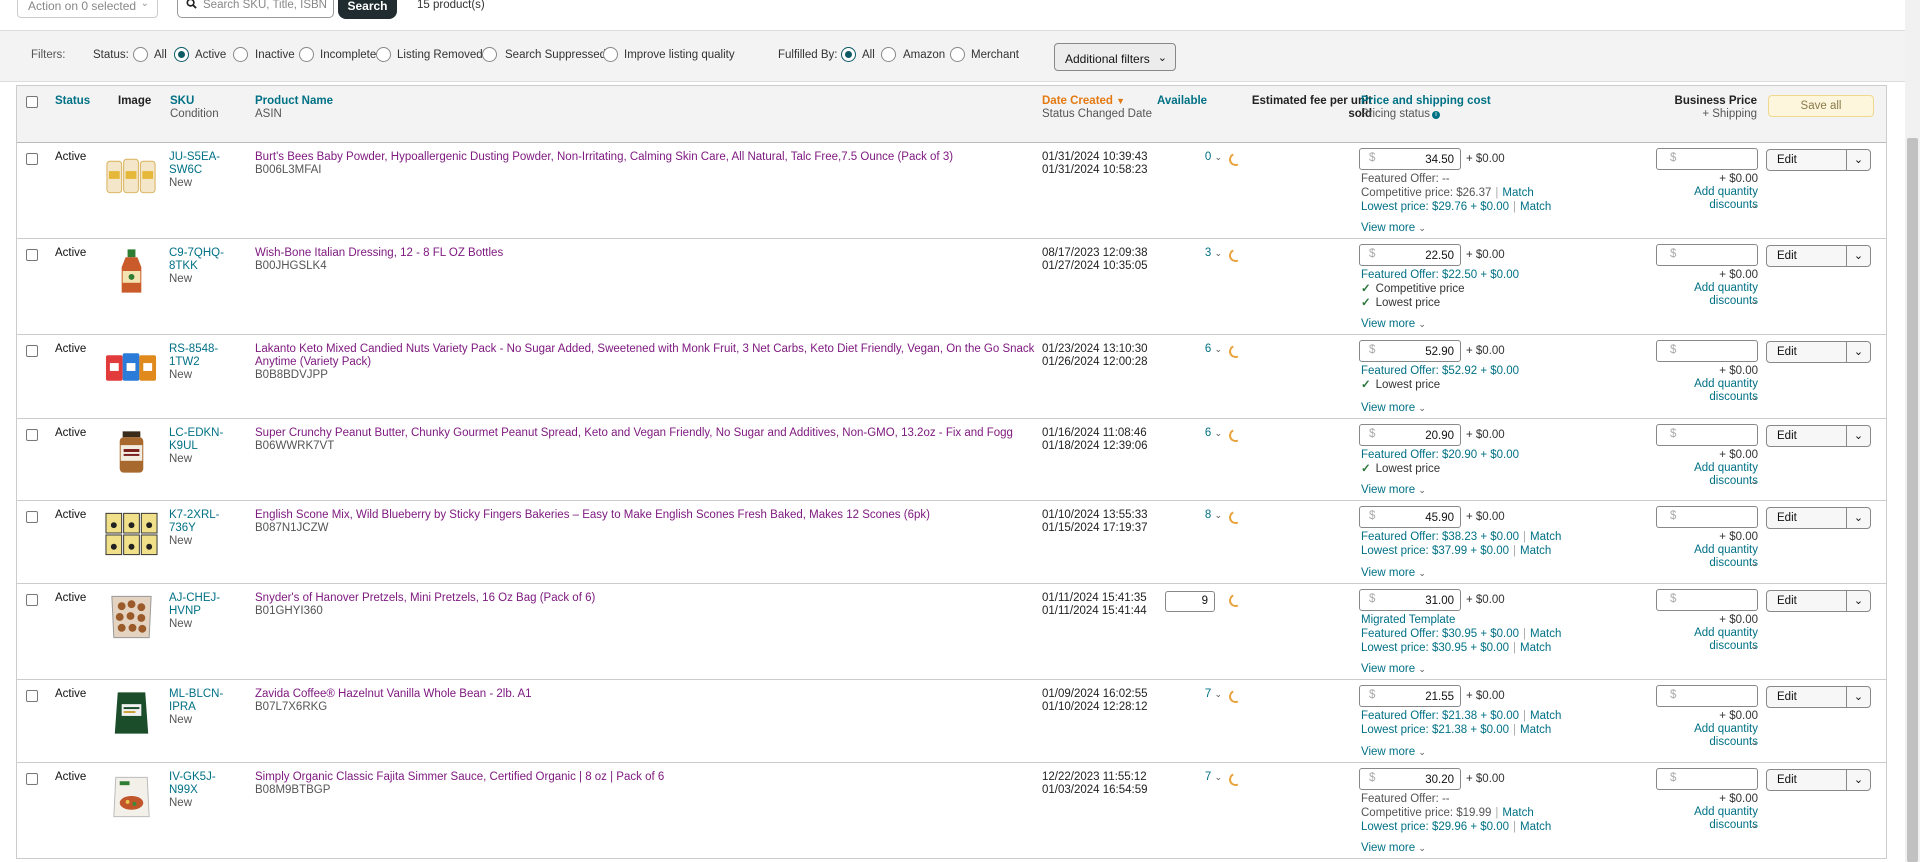 The image size is (1920, 862). I want to click on sku-link: K7-2XRL-736Y, so click(200, 522).